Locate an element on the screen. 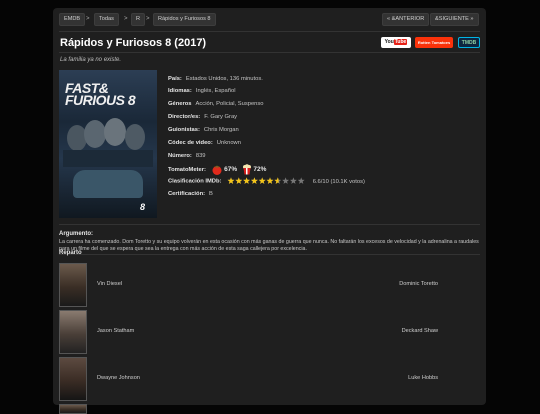 This screenshot has height=414, width=540. breadcrumb-r: R is located at coordinates (138, 19).